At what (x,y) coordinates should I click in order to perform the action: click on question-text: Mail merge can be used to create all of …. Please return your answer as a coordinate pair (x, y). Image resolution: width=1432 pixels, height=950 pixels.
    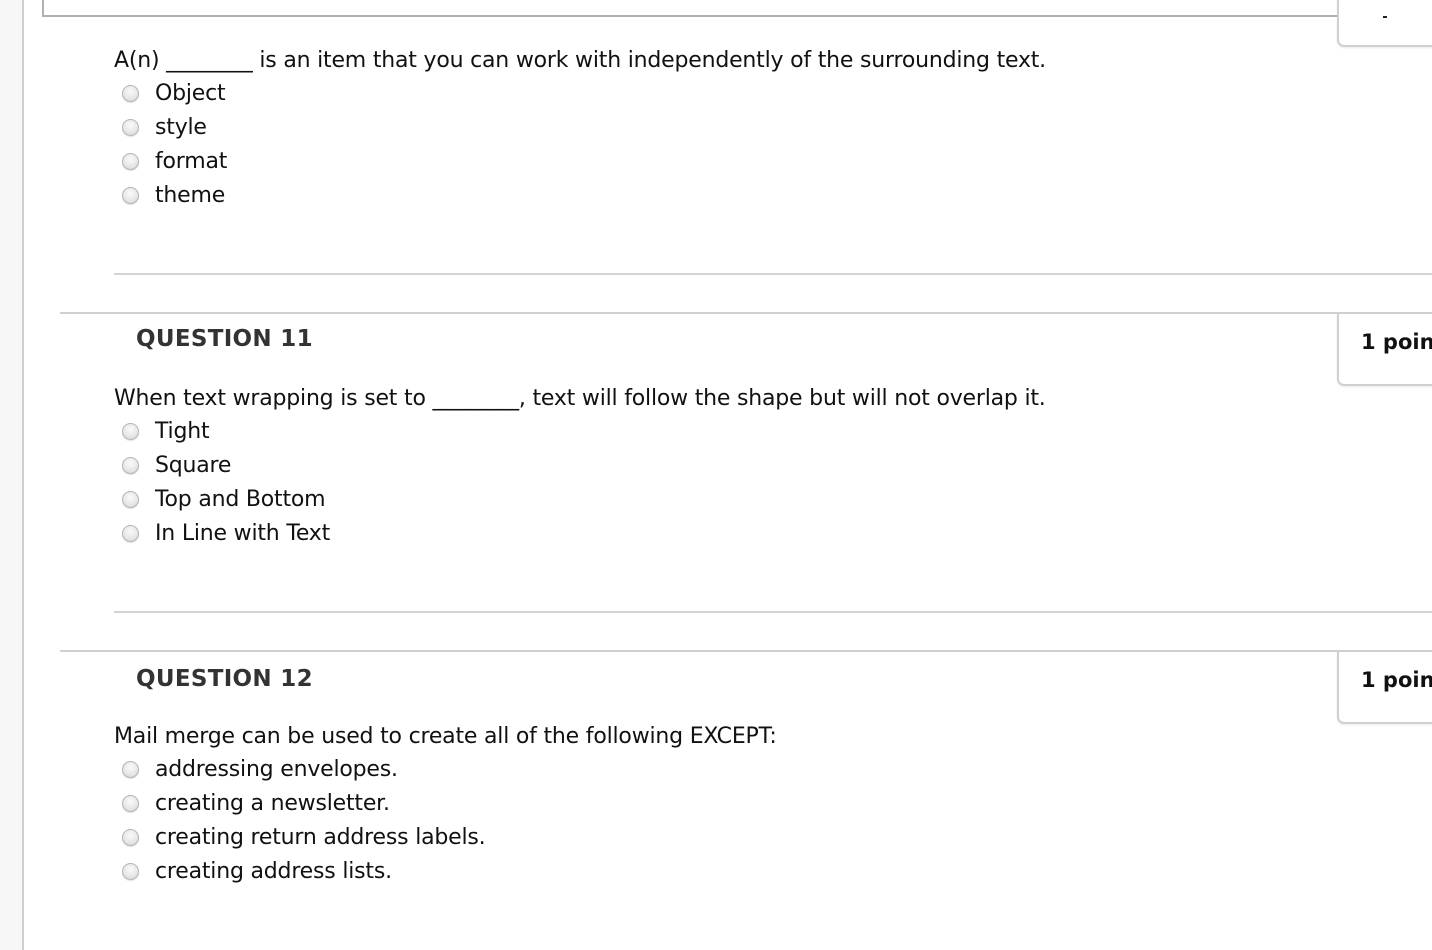
    Looking at the image, I should click on (445, 736).